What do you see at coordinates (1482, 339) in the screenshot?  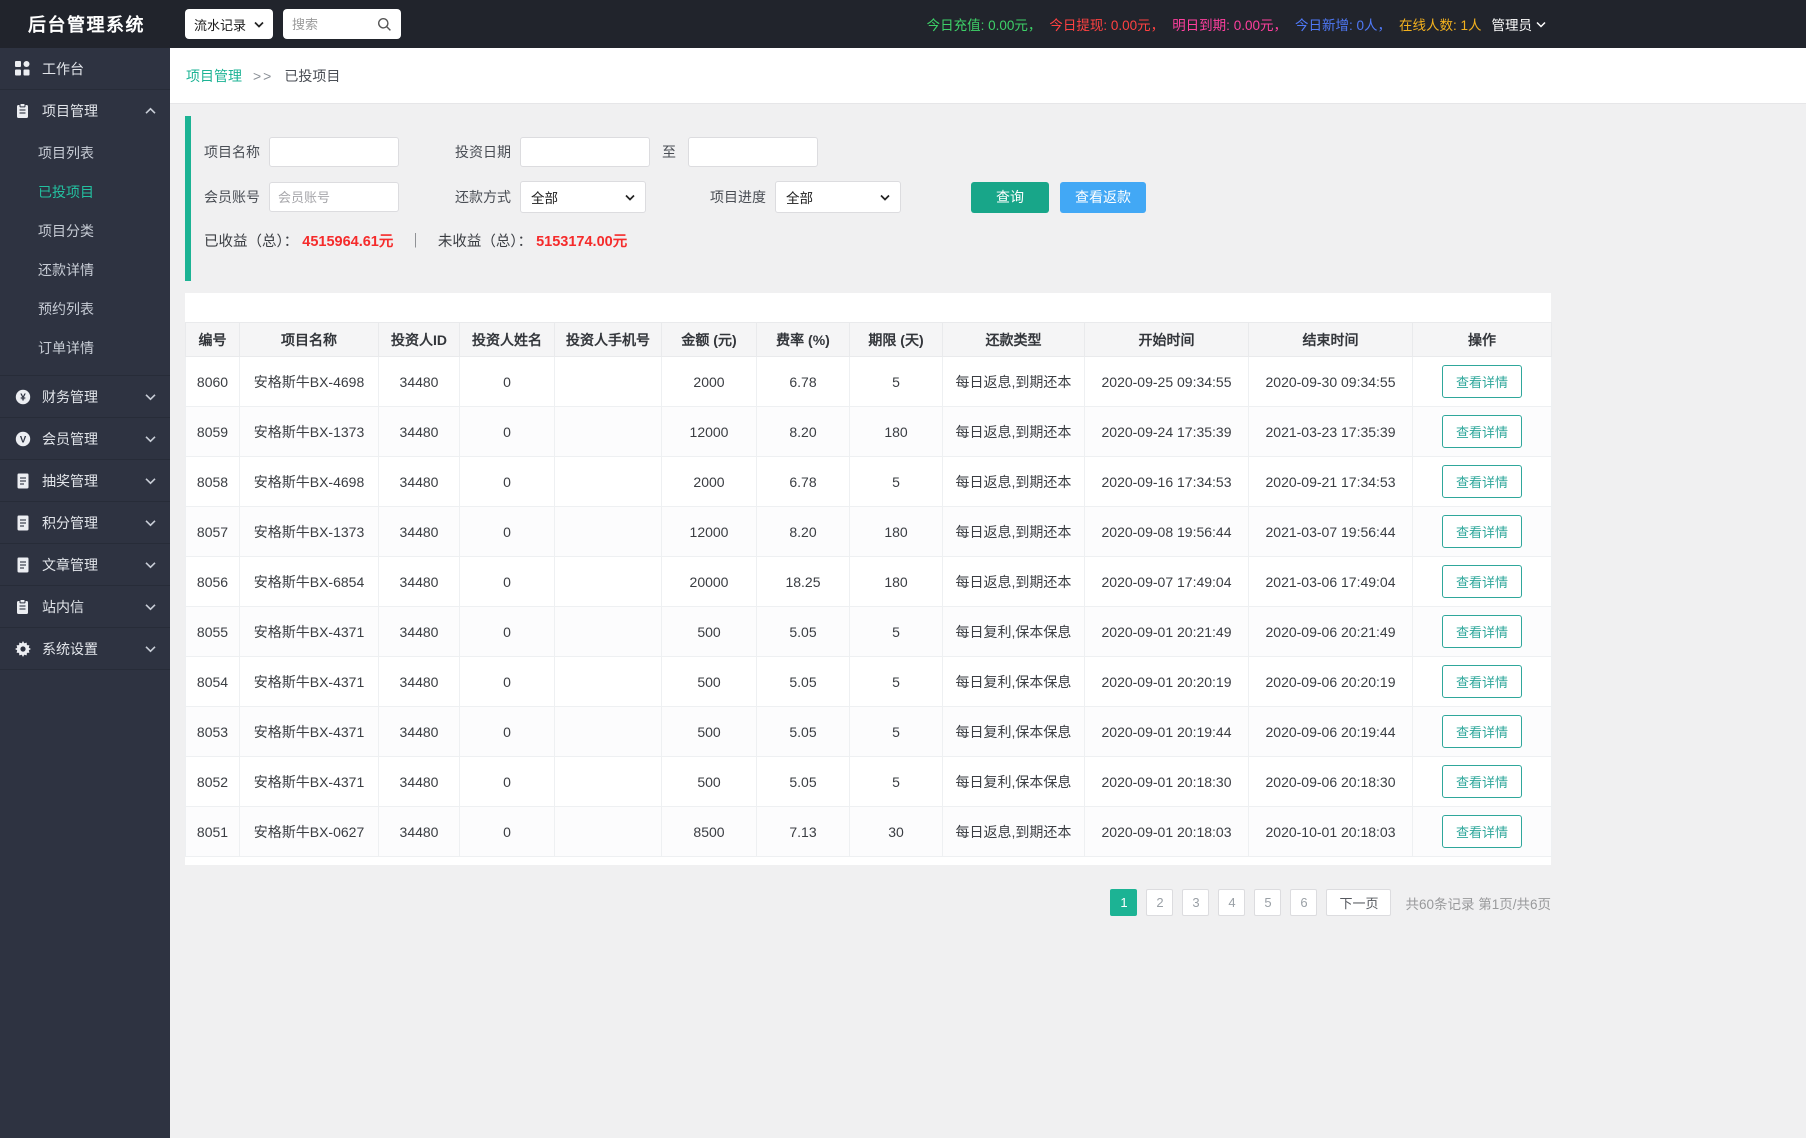 I see `column-header: 操作` at bounding box center [1482, 339].